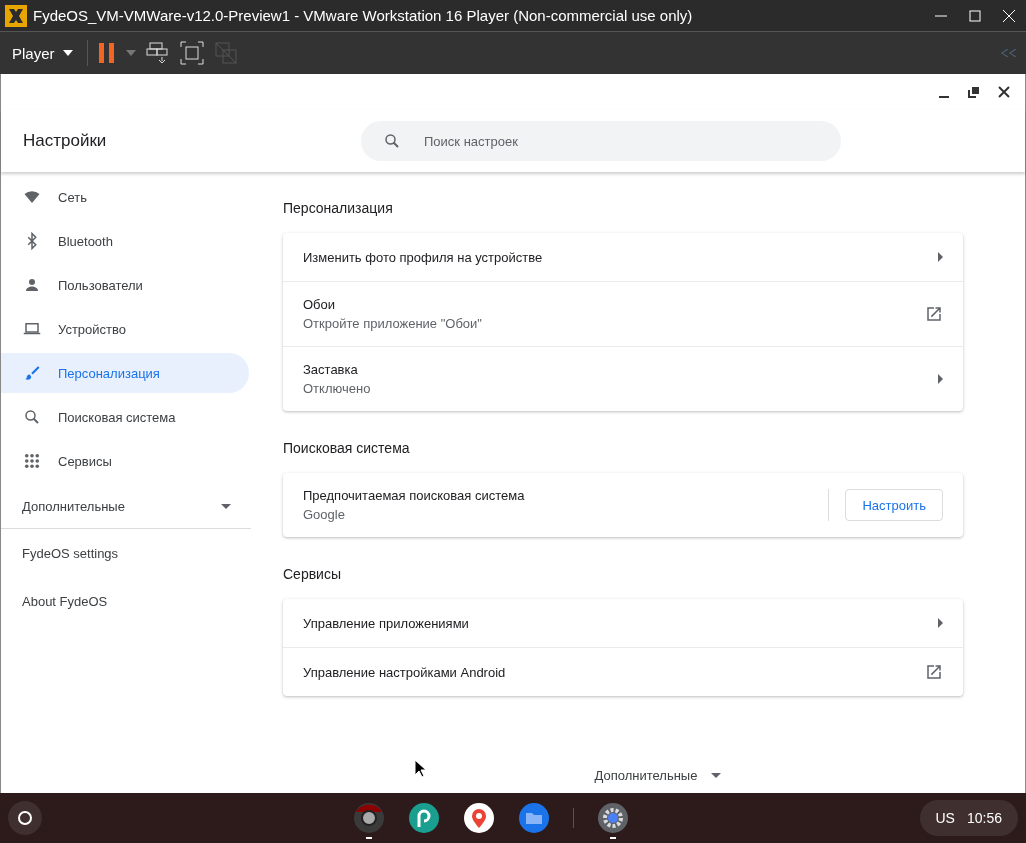 The image size is (1026, 843). What do you see at coordinates (320, 304) in the screenshot?
I see `row-label: Обои` at bounding box center [320, 304].